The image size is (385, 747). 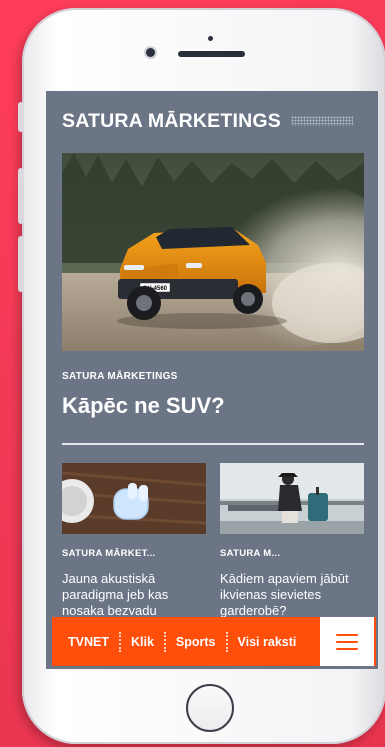 I want to click on nav-item-klik: Klik, so click(x=142, y=642).